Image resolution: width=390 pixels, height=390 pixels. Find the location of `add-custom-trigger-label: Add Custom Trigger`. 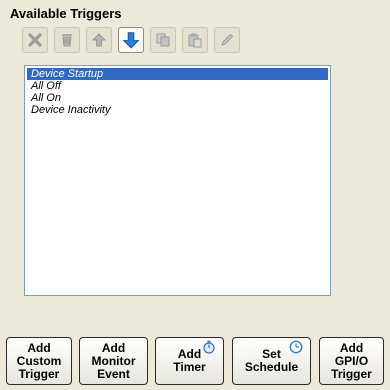

add-custom-trigger-label: Add Custom Trigger is located at coordinates (39, 360).